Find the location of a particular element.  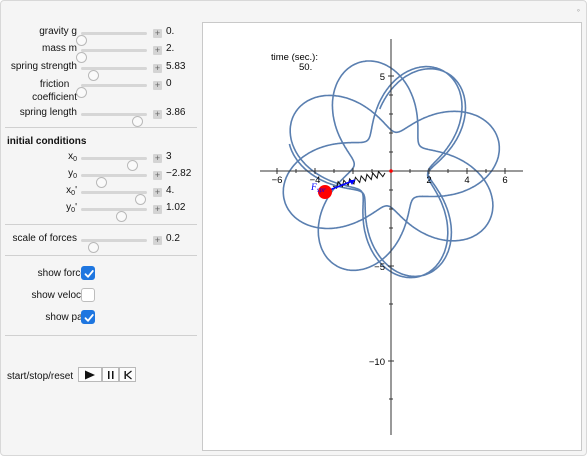

controls-label: start/stop/reset is located at coordinates (40, 376).